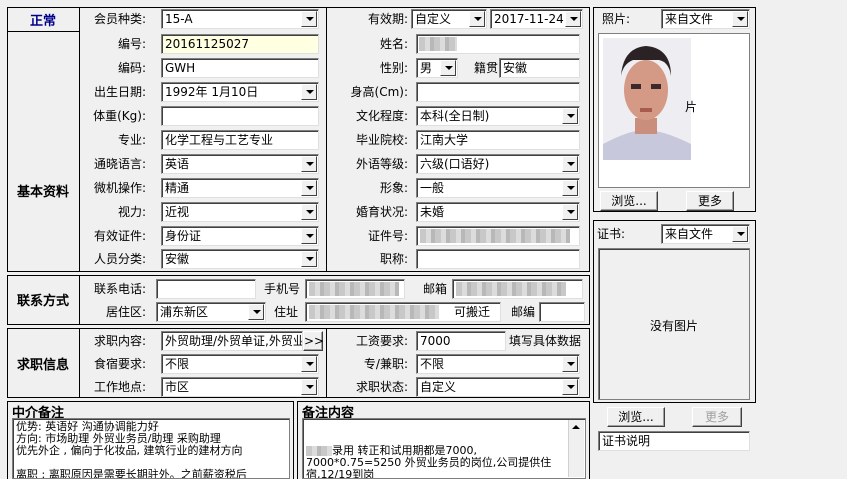 This screenshot has width=847, height=479. I want to click on status-label: 正常, so click(42, 21).